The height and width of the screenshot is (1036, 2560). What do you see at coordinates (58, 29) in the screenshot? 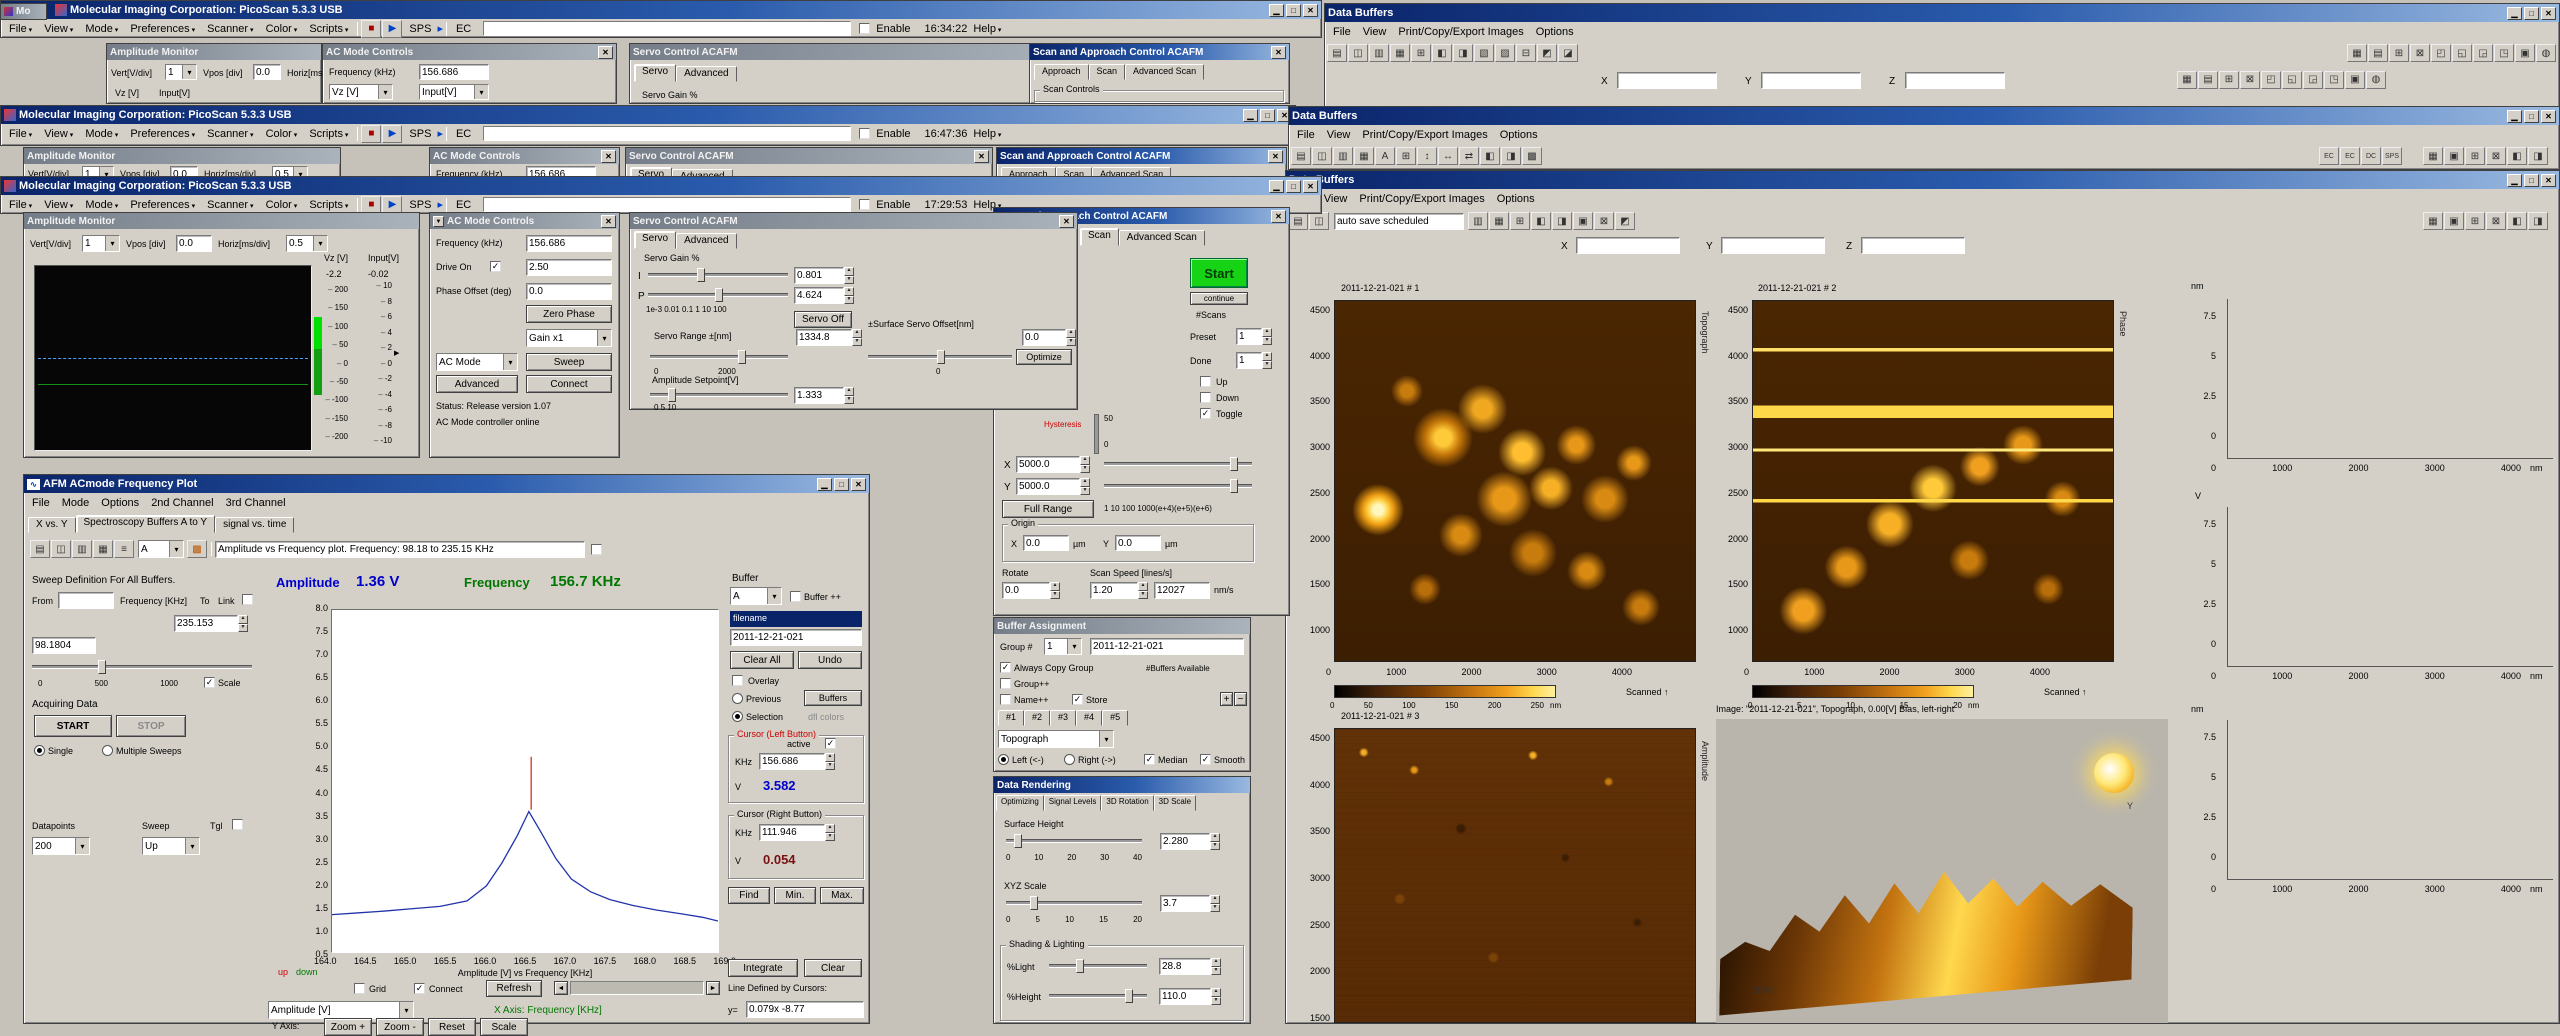
I see `menu-item: View` at bounding box center [58, 29].